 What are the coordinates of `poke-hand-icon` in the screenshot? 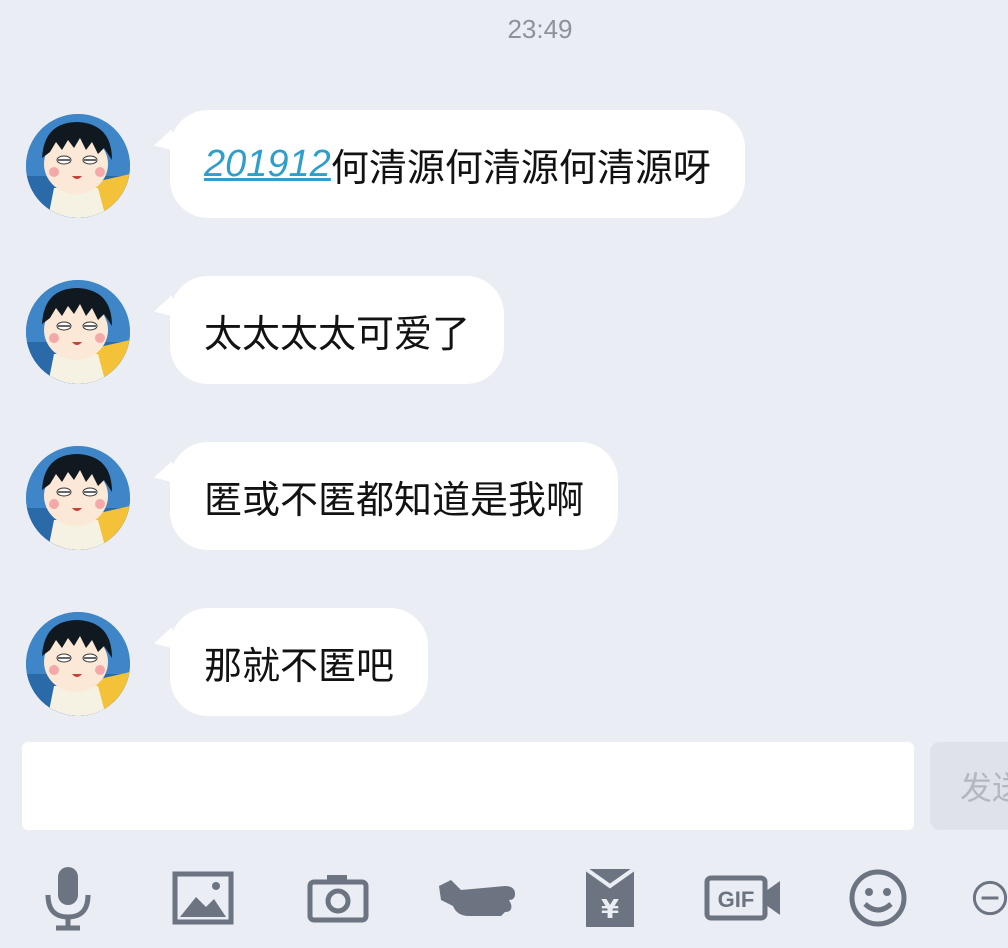 It's located at (477, 898).